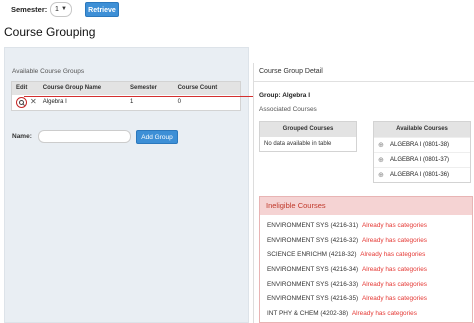 The width and height of the screenshot is (474, 323). Describe the element at coordinates (150, 88) in the screenshot. I see `col-semester: Semester` at that location.